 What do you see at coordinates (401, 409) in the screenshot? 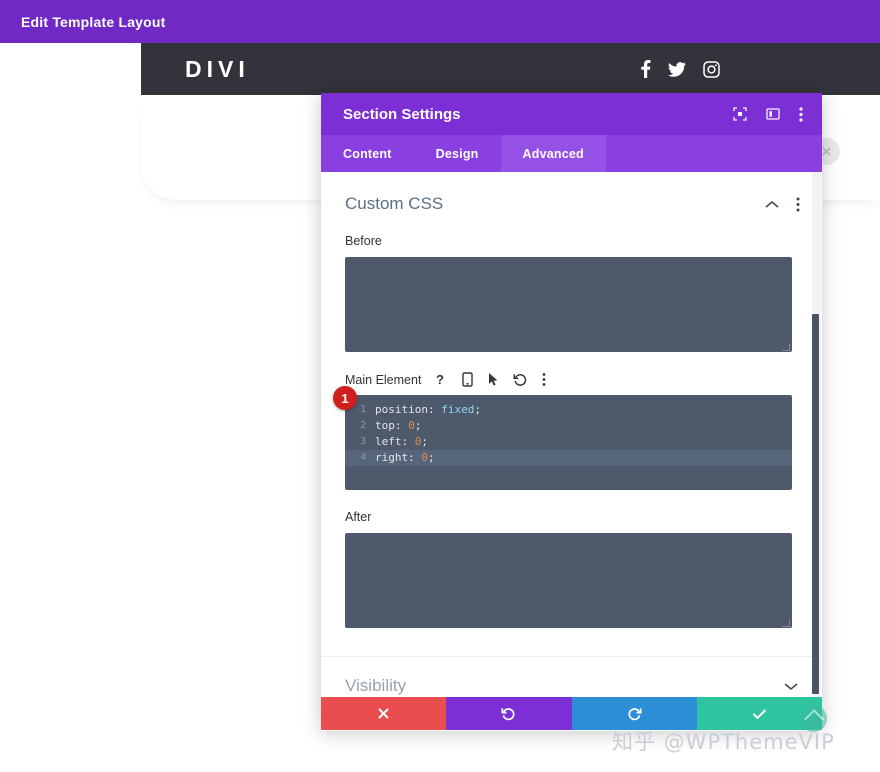
I see `css-property: position` at bounding box center [401, 409].